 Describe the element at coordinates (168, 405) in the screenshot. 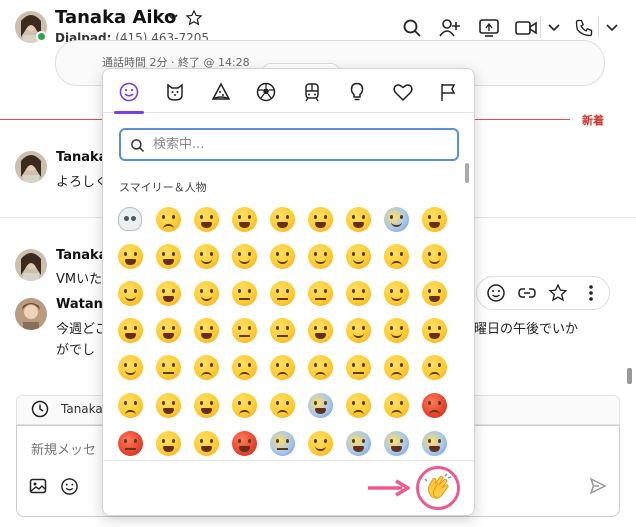

I see `emoji-tired` at that location.